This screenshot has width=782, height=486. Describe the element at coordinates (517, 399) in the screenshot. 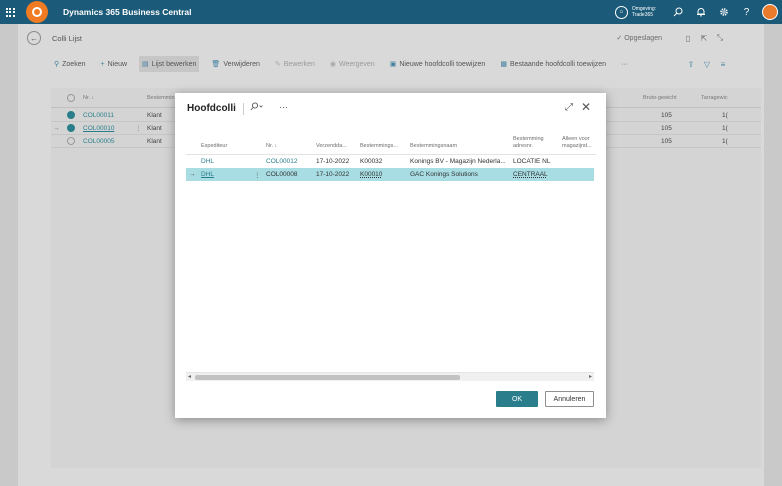

I see `ok-button: OK` at that location.